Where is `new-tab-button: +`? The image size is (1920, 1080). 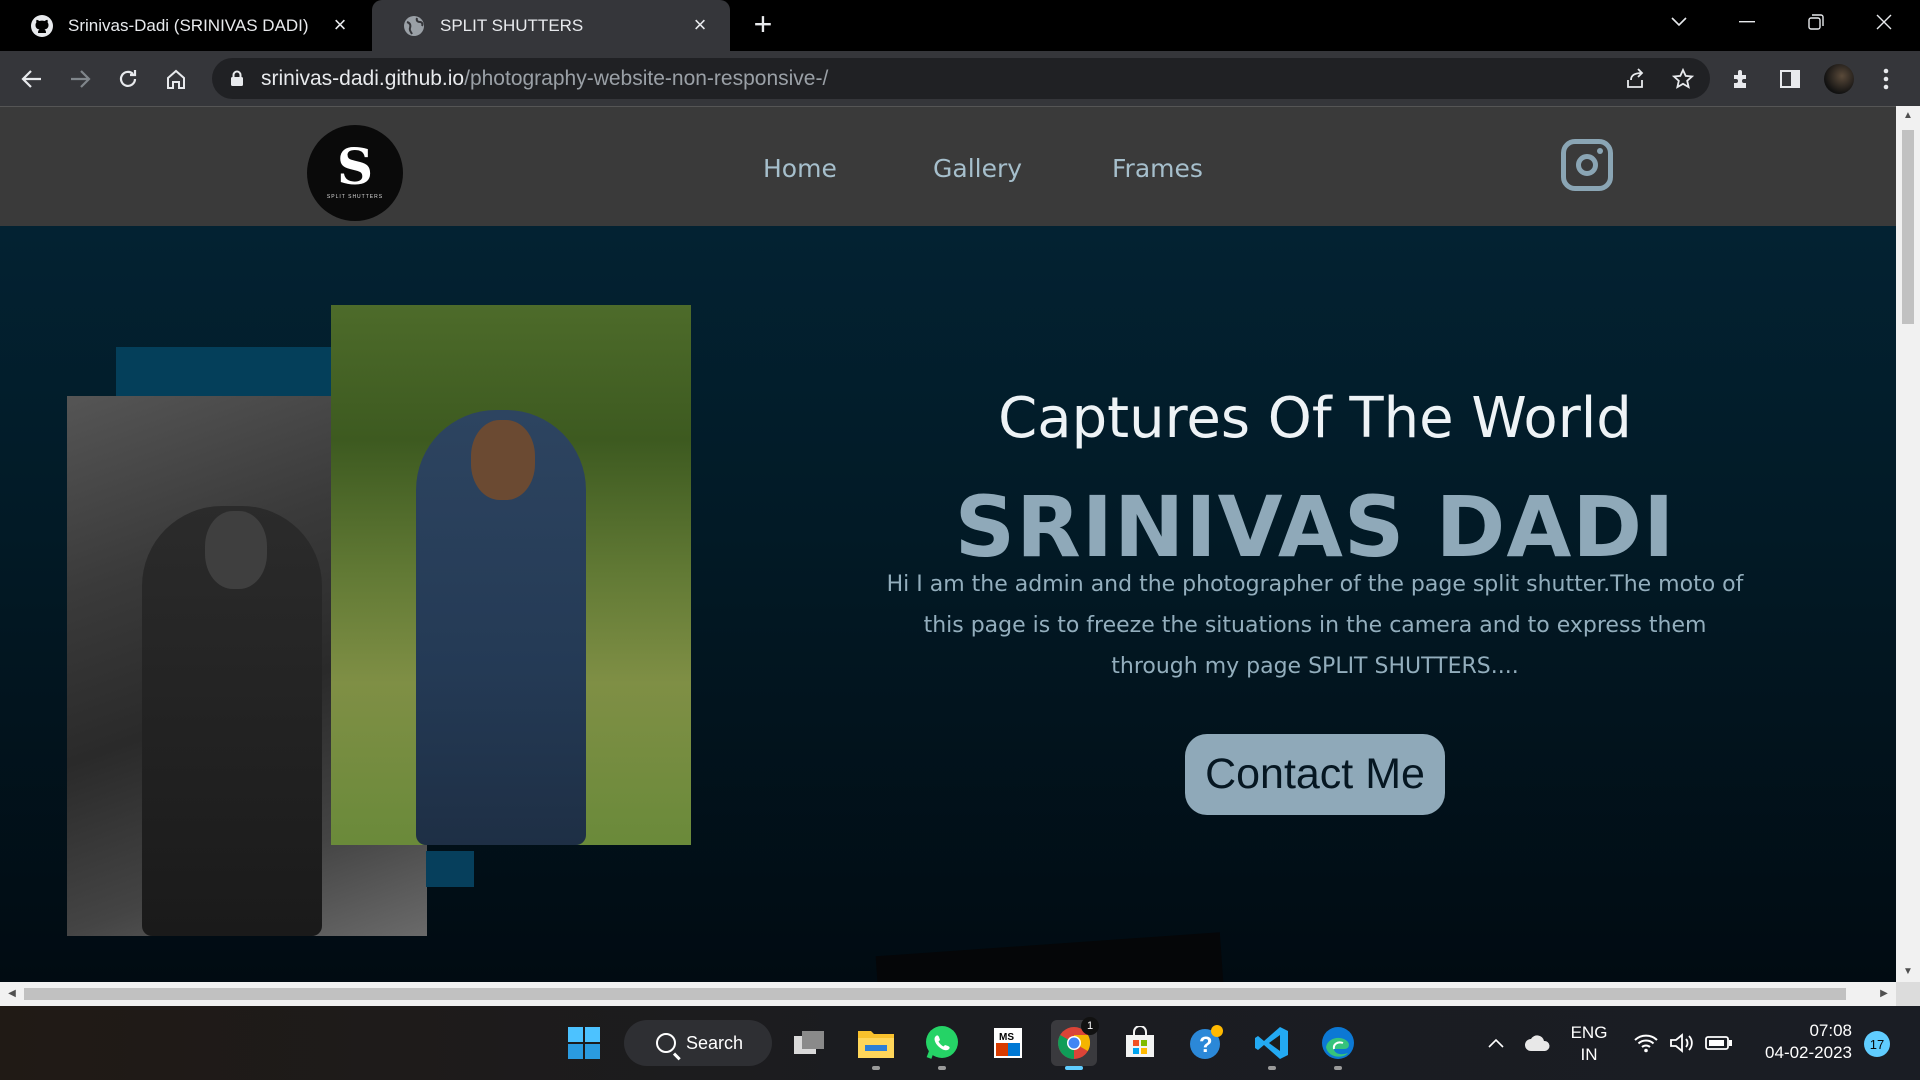
new-tab-button: + is located at coordinates (763, 24).